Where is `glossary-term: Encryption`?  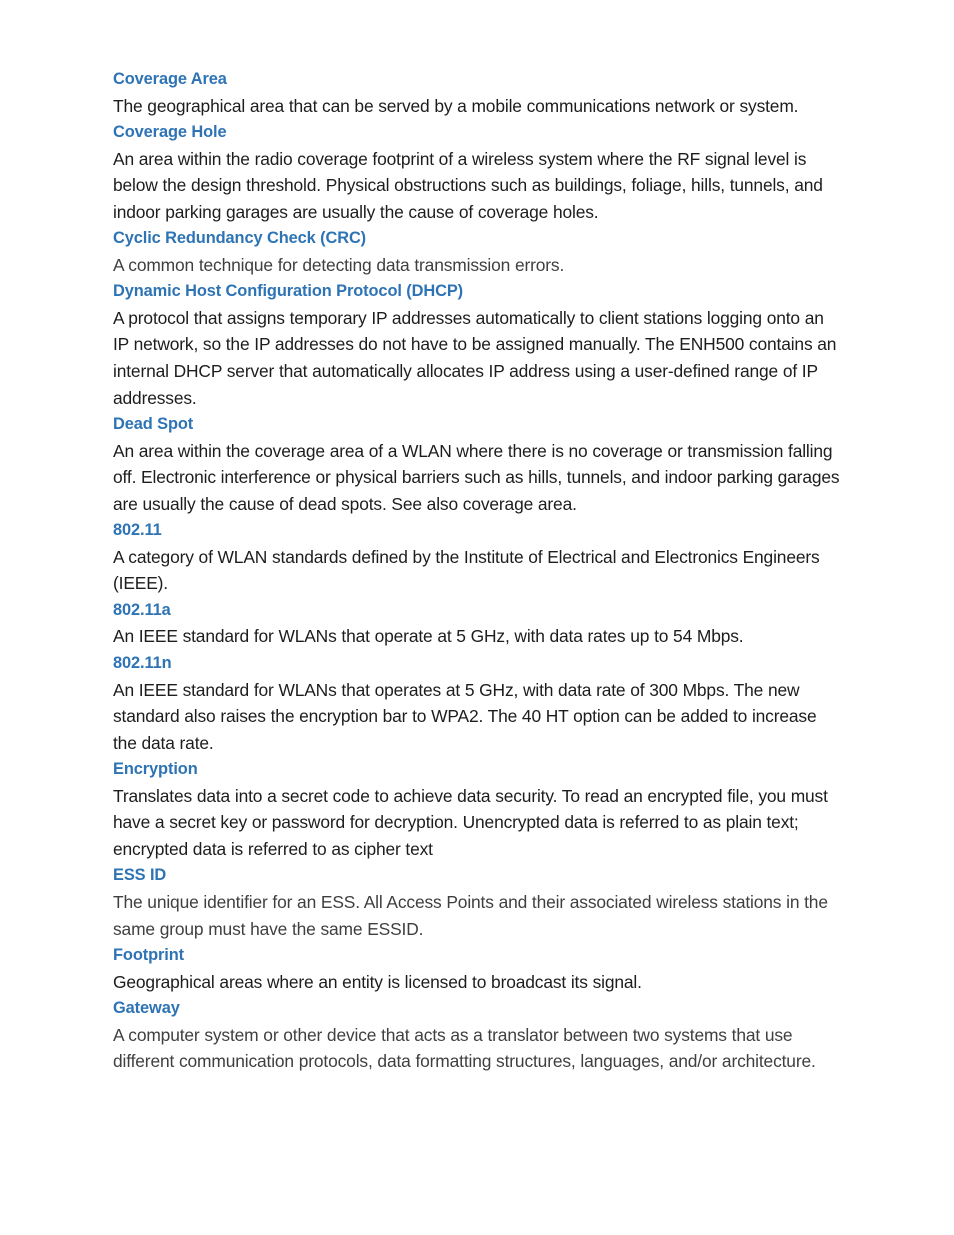 glossary-term: Encryption is located at coordinates (155, 769).